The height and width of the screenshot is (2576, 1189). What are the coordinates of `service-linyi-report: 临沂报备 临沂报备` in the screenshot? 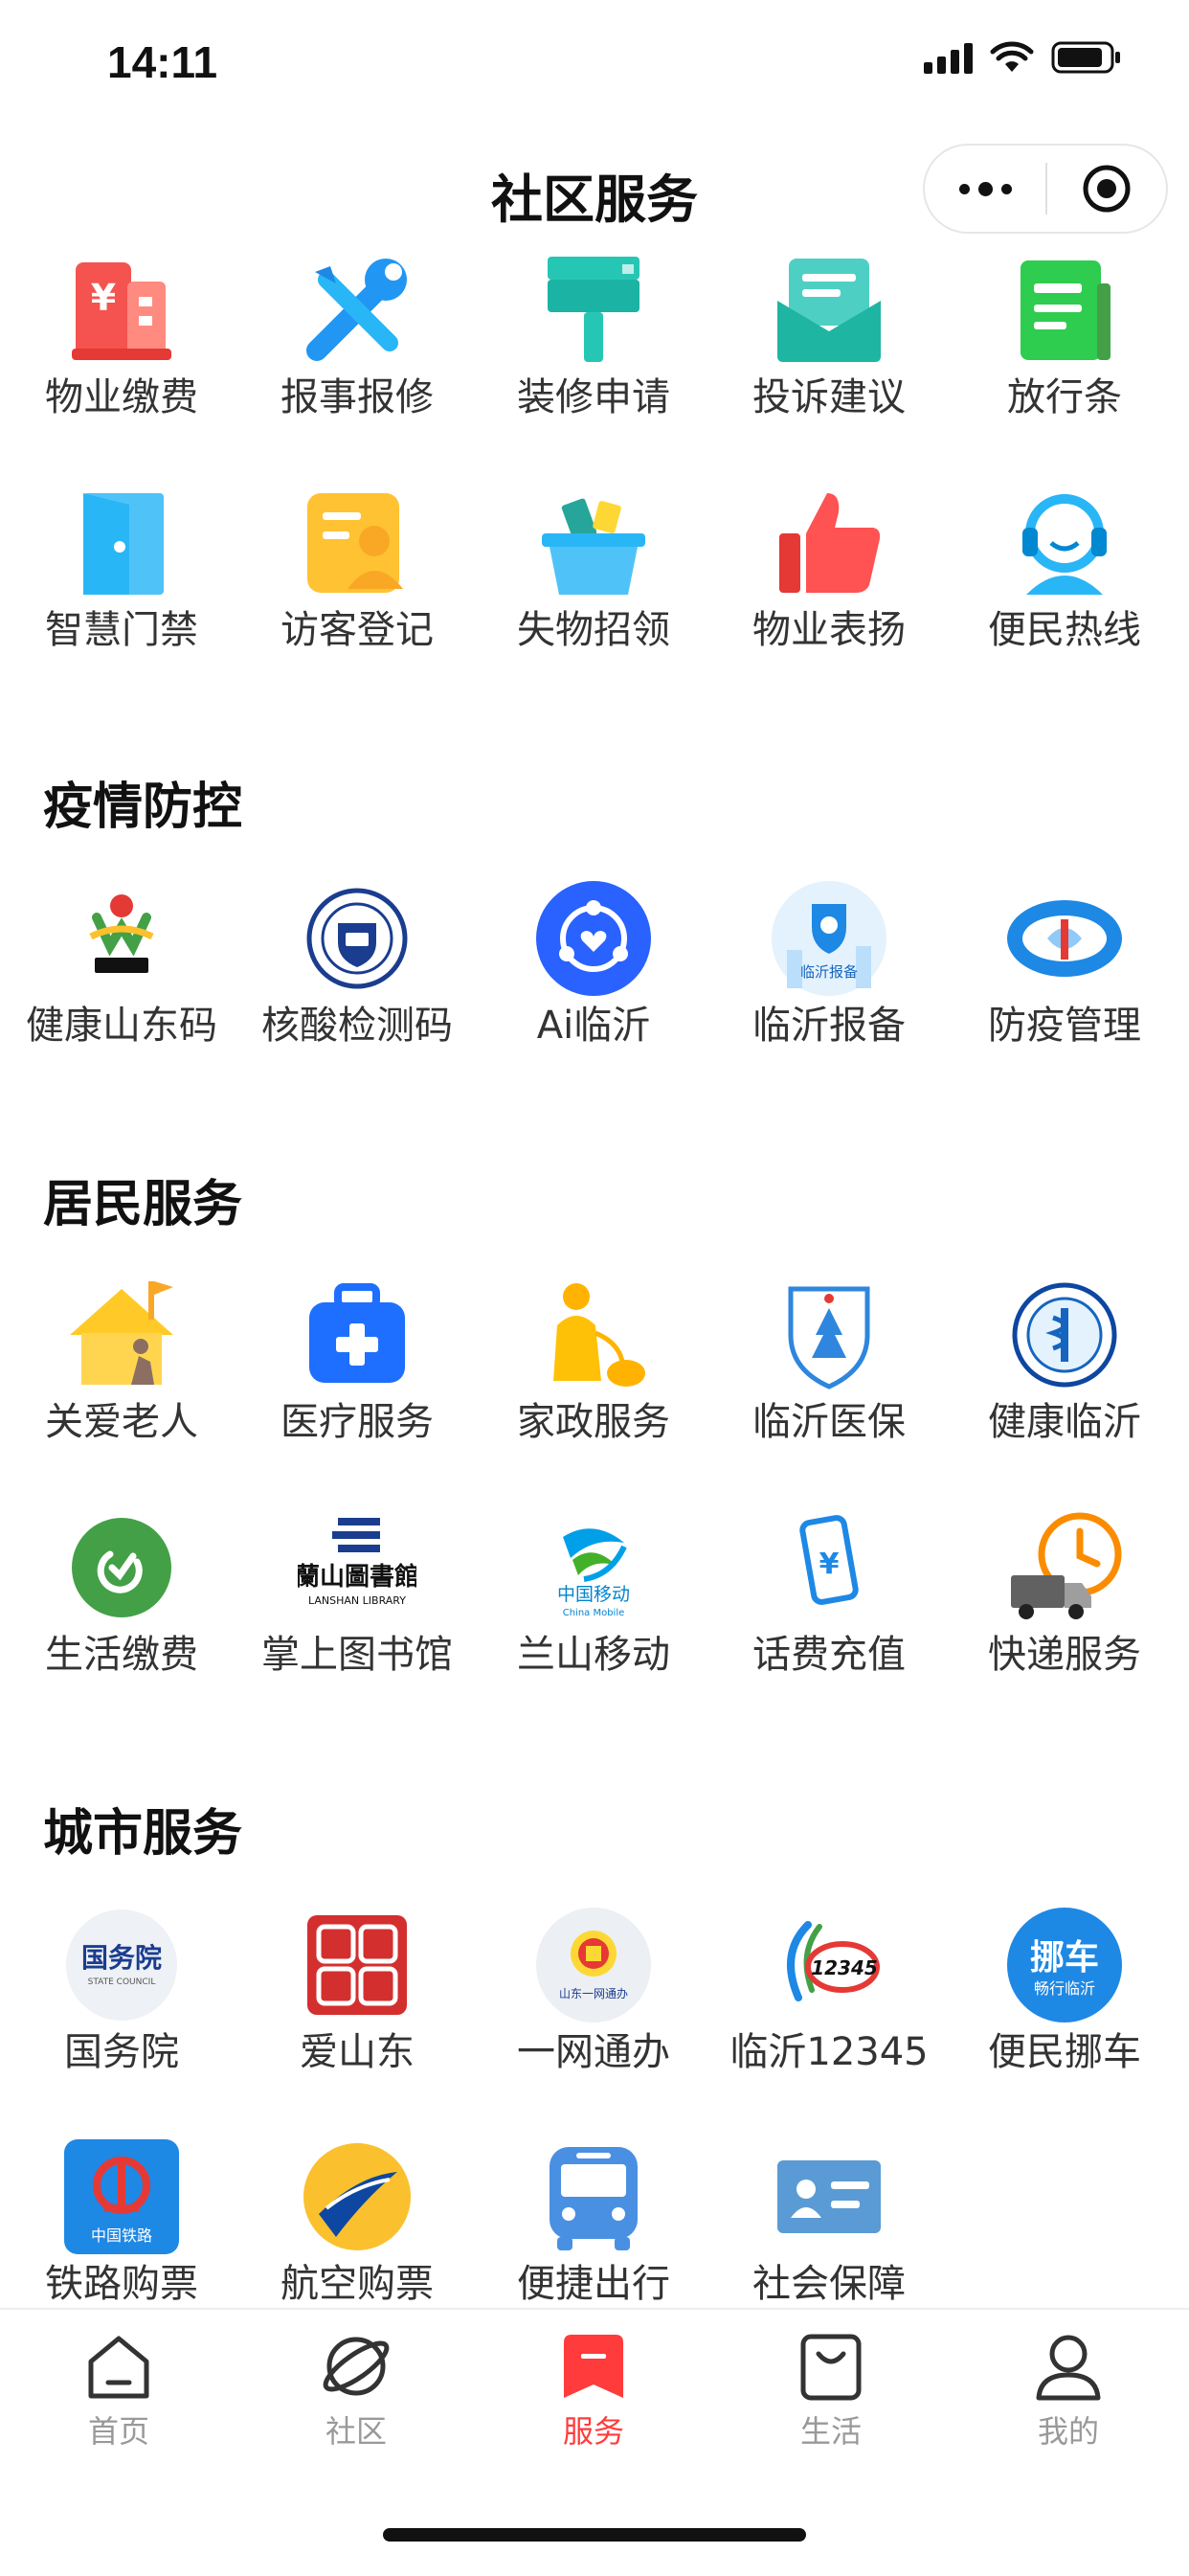 It's located at (829, 964).